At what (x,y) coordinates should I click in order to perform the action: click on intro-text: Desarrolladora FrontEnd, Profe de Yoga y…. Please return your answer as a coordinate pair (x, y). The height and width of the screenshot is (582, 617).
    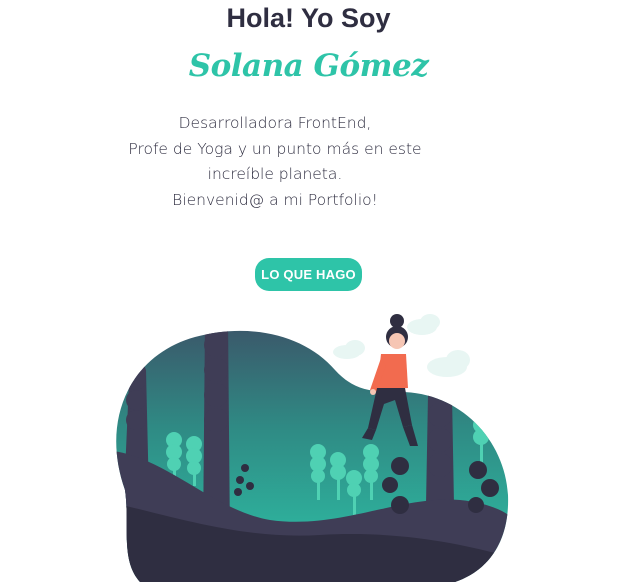
    Looking at the image, I should click on (275, 162).